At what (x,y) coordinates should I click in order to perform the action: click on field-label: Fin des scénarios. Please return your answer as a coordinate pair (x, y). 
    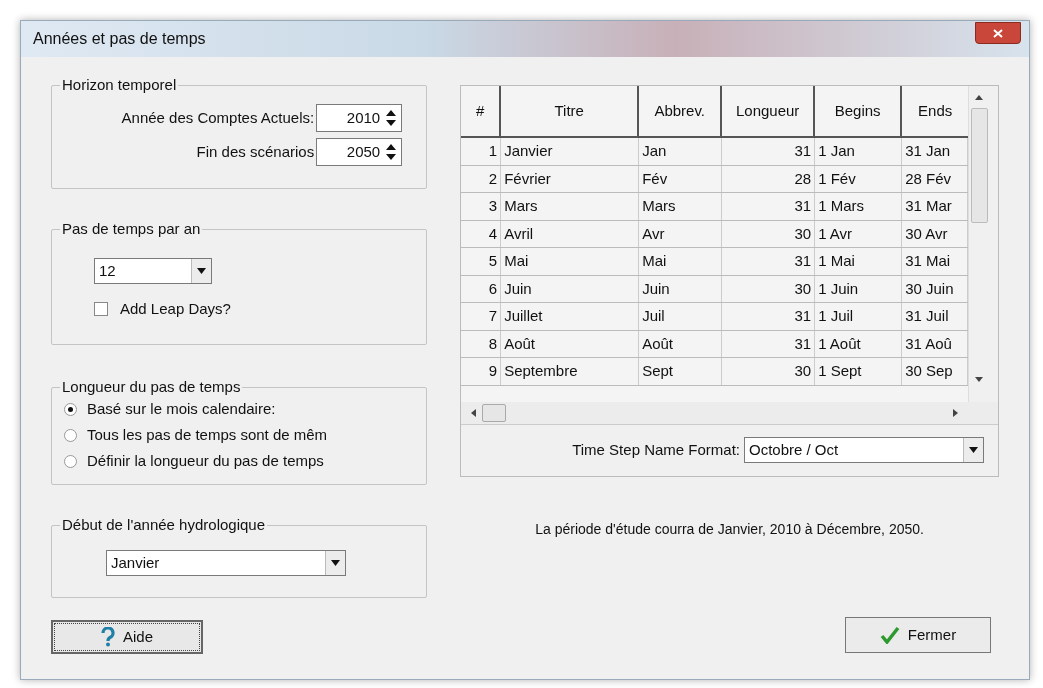
    Looking at the image, I should click on (255, 151).